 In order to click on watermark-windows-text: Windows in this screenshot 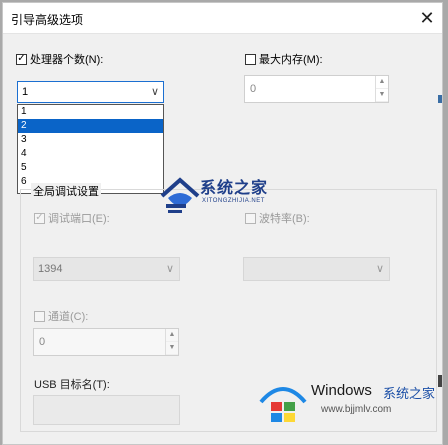, I will do `click(341, 390)`.